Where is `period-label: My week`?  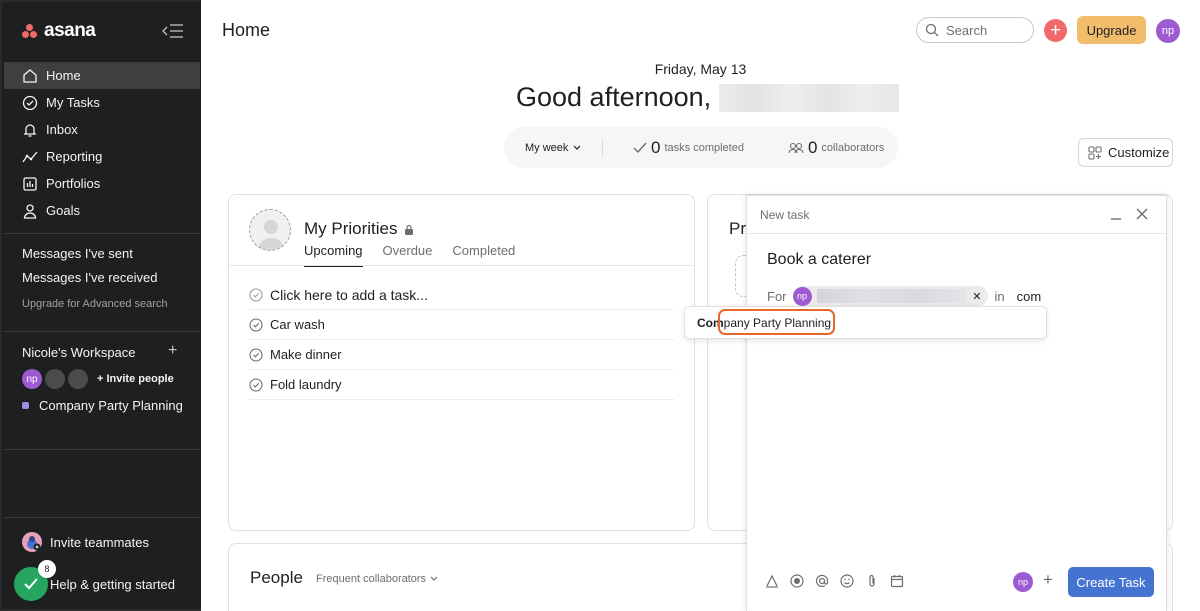
period-label: My week is located at coordinates (547, 147).